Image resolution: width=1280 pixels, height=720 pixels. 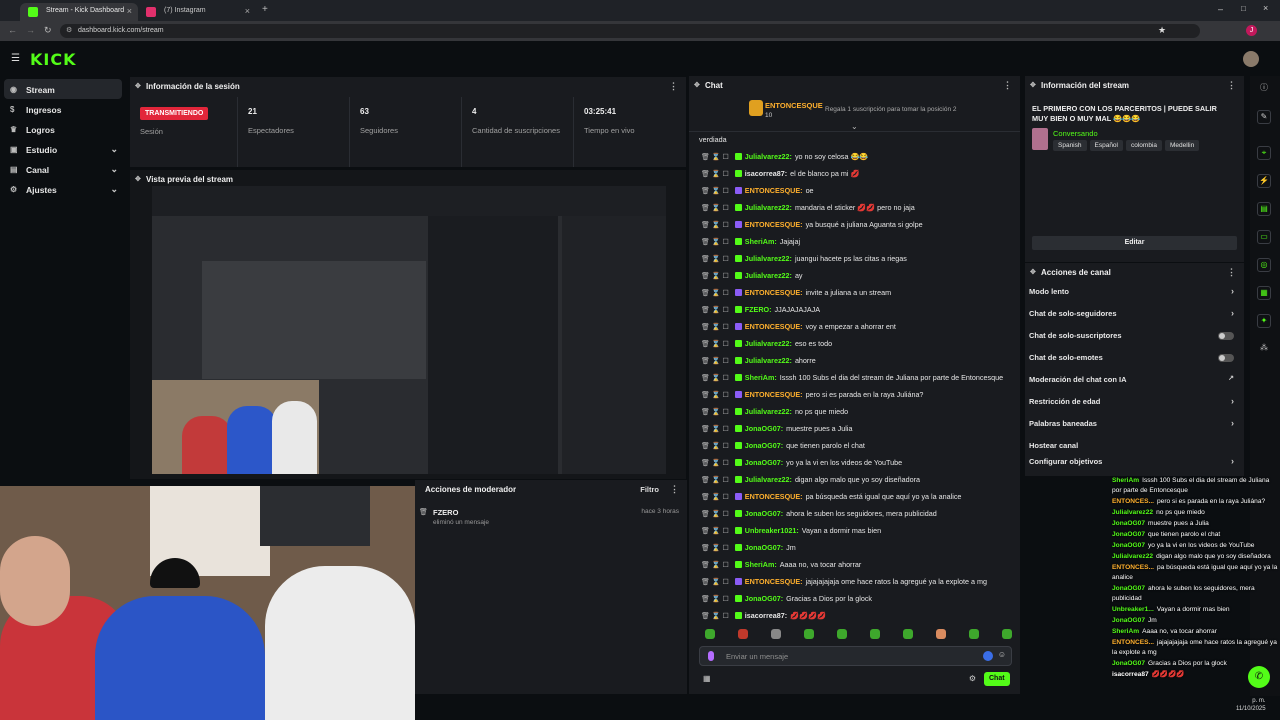 What do you see at coordinates (69, 30) in the screenshot?
I see `site-info-icon: ⚙` at bounding box center [69, 30].